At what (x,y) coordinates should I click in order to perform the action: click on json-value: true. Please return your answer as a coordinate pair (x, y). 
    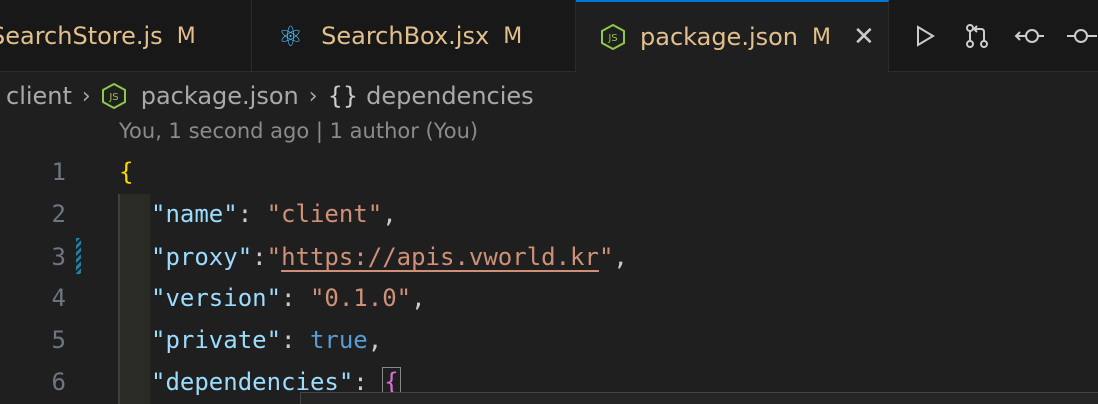
    Looking at the image, I should click on (338, 340).